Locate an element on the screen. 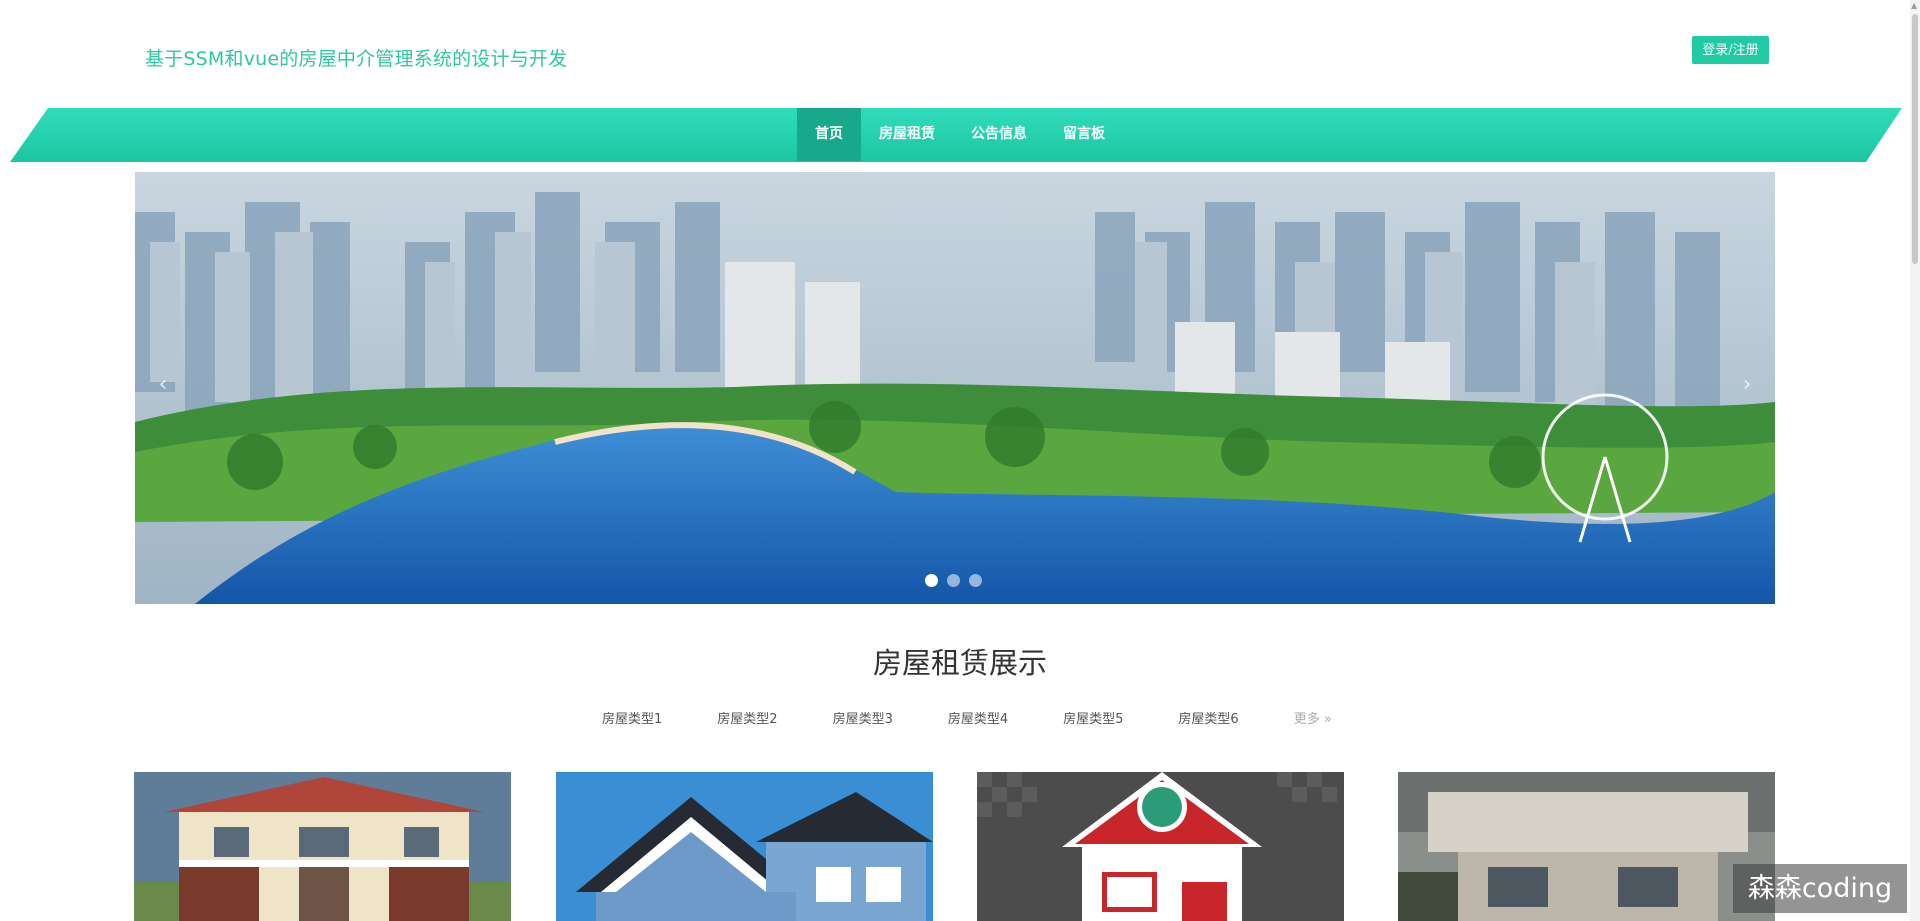 The width and height of the screenshot is (1920, 921). house-image-blurred-house is located at coordinates (1586, 846).